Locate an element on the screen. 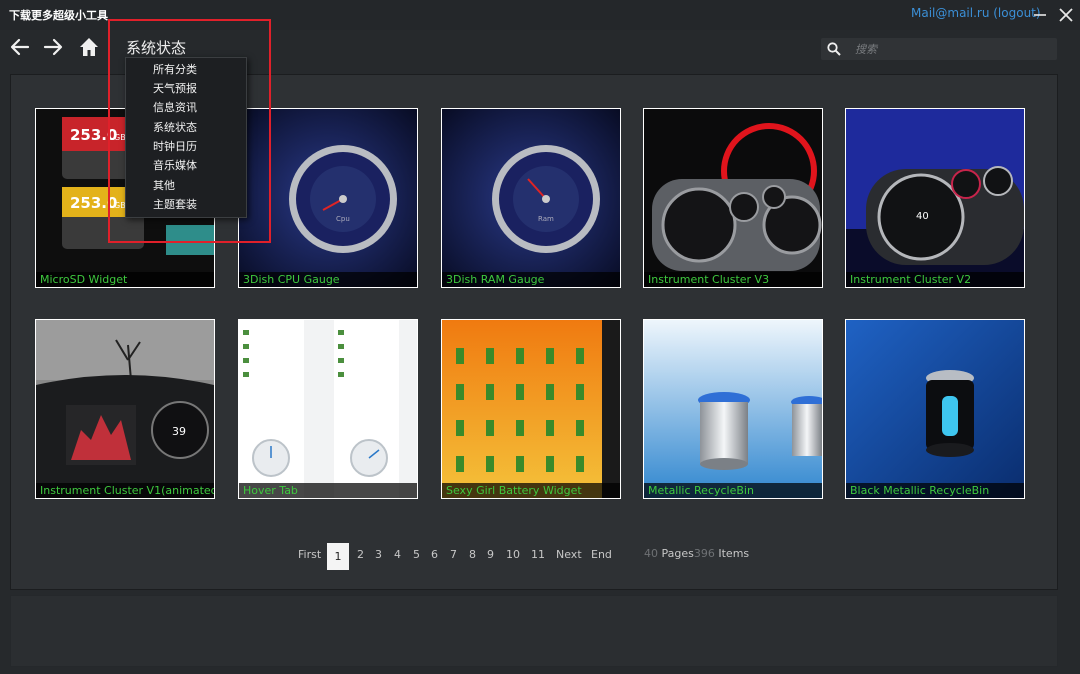  last-page-link: End is located at coordinates (601, 554).